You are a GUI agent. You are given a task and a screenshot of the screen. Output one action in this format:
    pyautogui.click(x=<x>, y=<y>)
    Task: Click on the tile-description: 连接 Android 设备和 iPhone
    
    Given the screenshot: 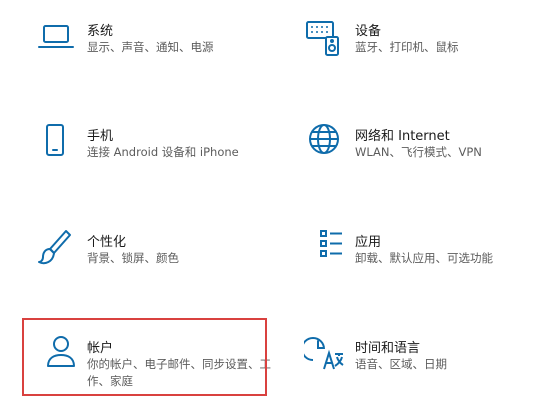 What is the action you would take?
    pyautogui.click(x=163, y=152)
    